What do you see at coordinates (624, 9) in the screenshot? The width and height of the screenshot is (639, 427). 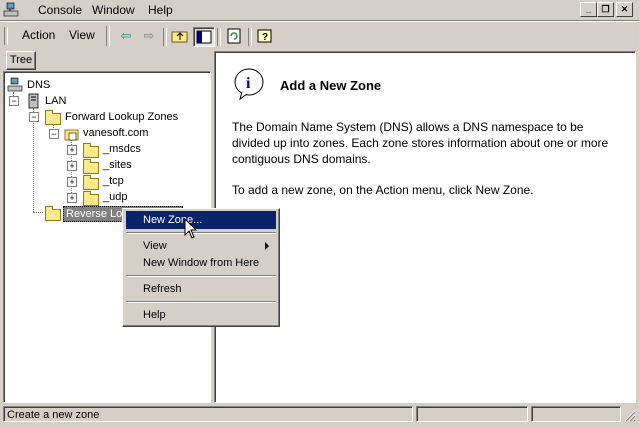 I see `close-button: ✕` at bounding box center [624, 9].